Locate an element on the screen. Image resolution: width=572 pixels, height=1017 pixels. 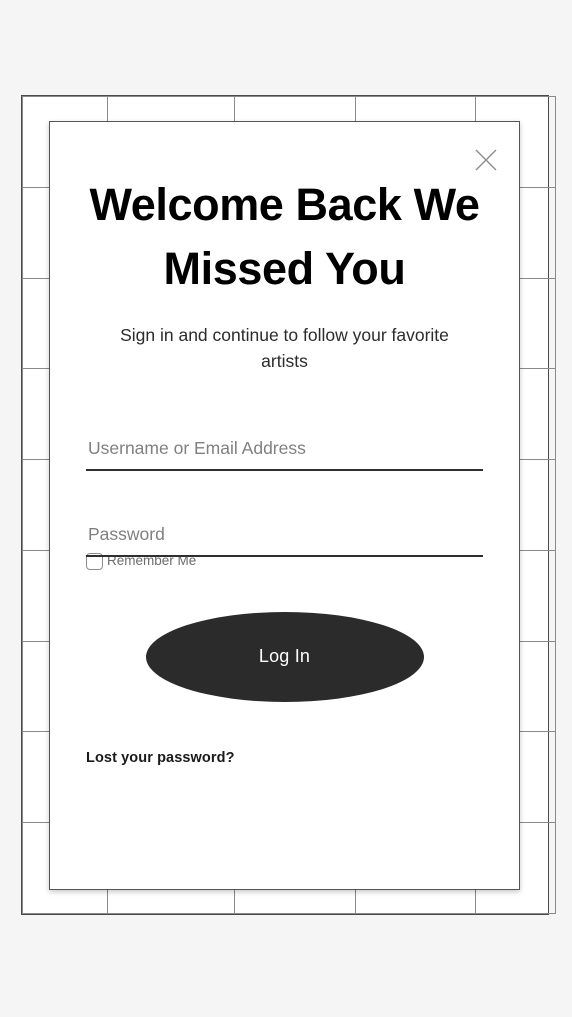
login-form is located at coordinates (284, 466).